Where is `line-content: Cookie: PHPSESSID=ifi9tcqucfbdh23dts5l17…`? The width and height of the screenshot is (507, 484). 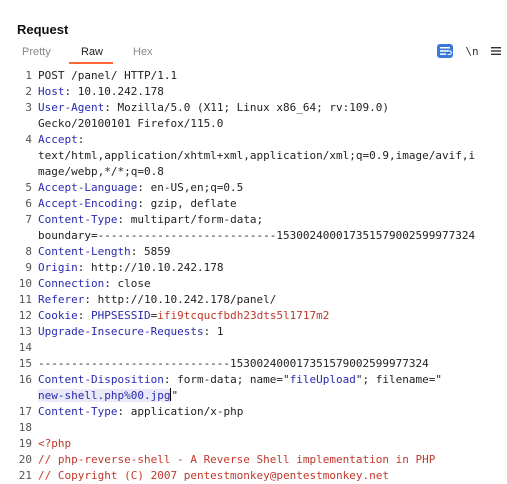 line-content: Cookie: PHPSESSID=ifi9tcqucfbdh23dts5l17… is located at coordinates (183, 316).